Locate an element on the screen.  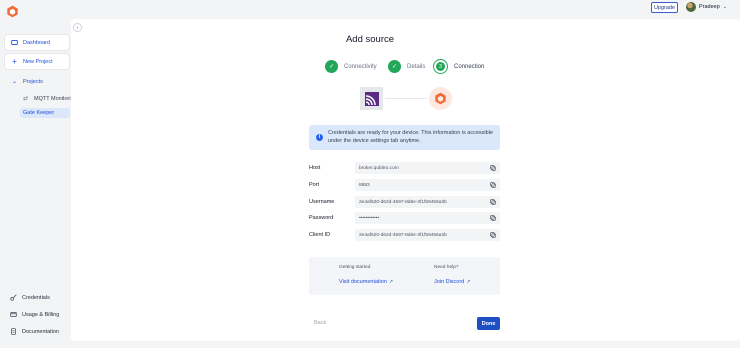
collapse-sidebar-button: ‹ is located at coordinates (77, 27).